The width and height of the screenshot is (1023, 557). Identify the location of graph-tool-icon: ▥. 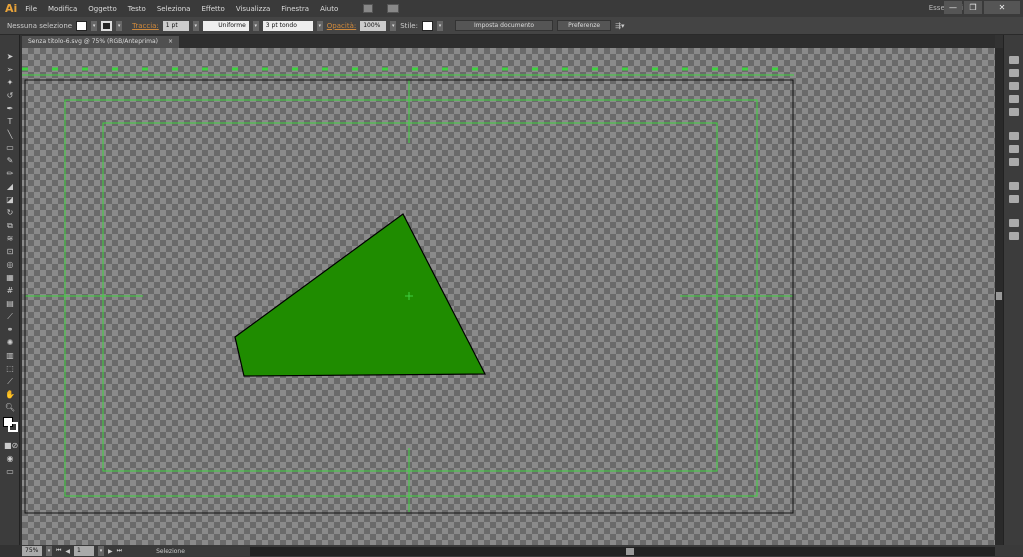
(10, 356).